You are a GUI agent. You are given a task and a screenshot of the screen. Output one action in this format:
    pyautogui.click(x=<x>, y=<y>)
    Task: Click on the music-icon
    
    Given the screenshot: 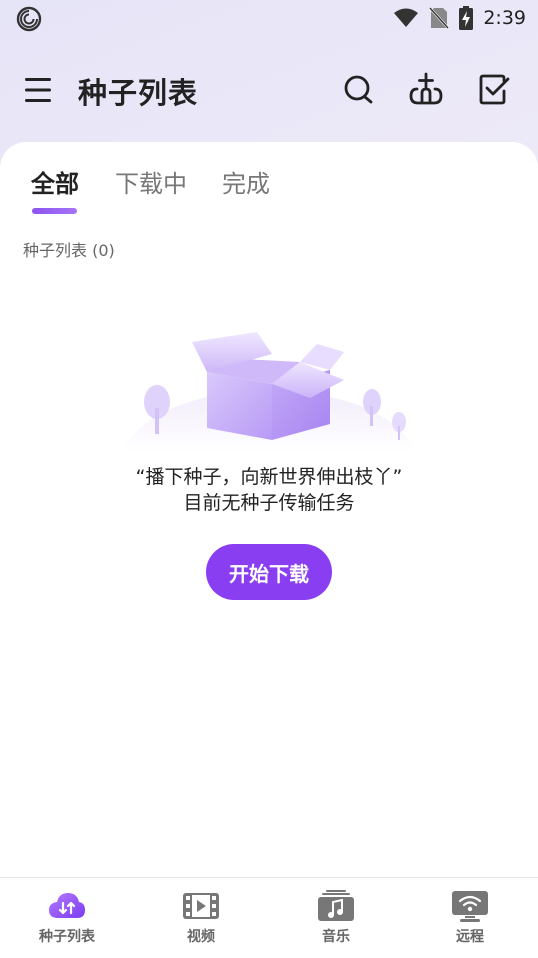 What is the action you would take?
    pyautogui.click(x=336, y=905)
    